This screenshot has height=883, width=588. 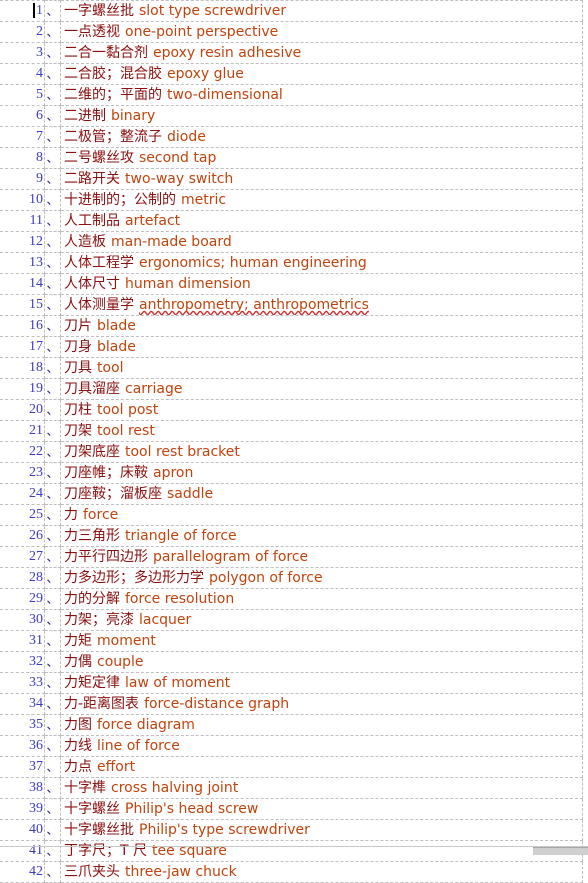 I want to click on glossary-entry: 二进制 binary, so click(x=321, y=116).